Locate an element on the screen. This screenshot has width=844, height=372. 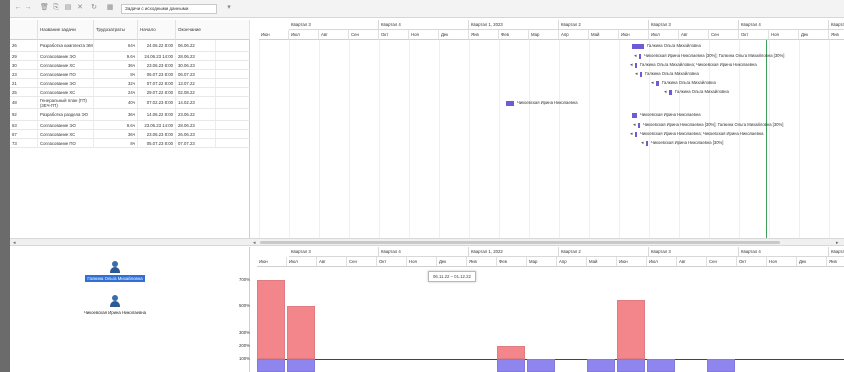
gantt-month-header: Фев is located at coordinates (514, 35).